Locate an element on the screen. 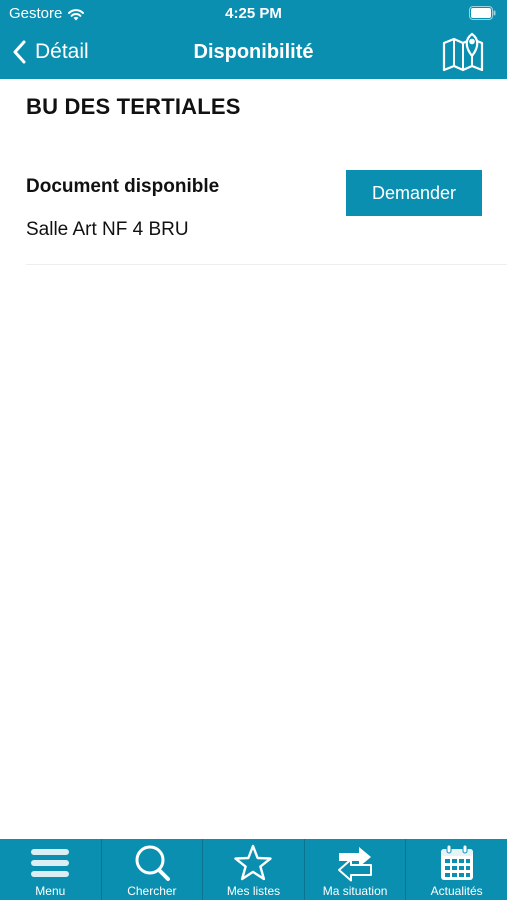 This screenshot has width=507, height=900. search-icon is located at coordinates (152, 863).